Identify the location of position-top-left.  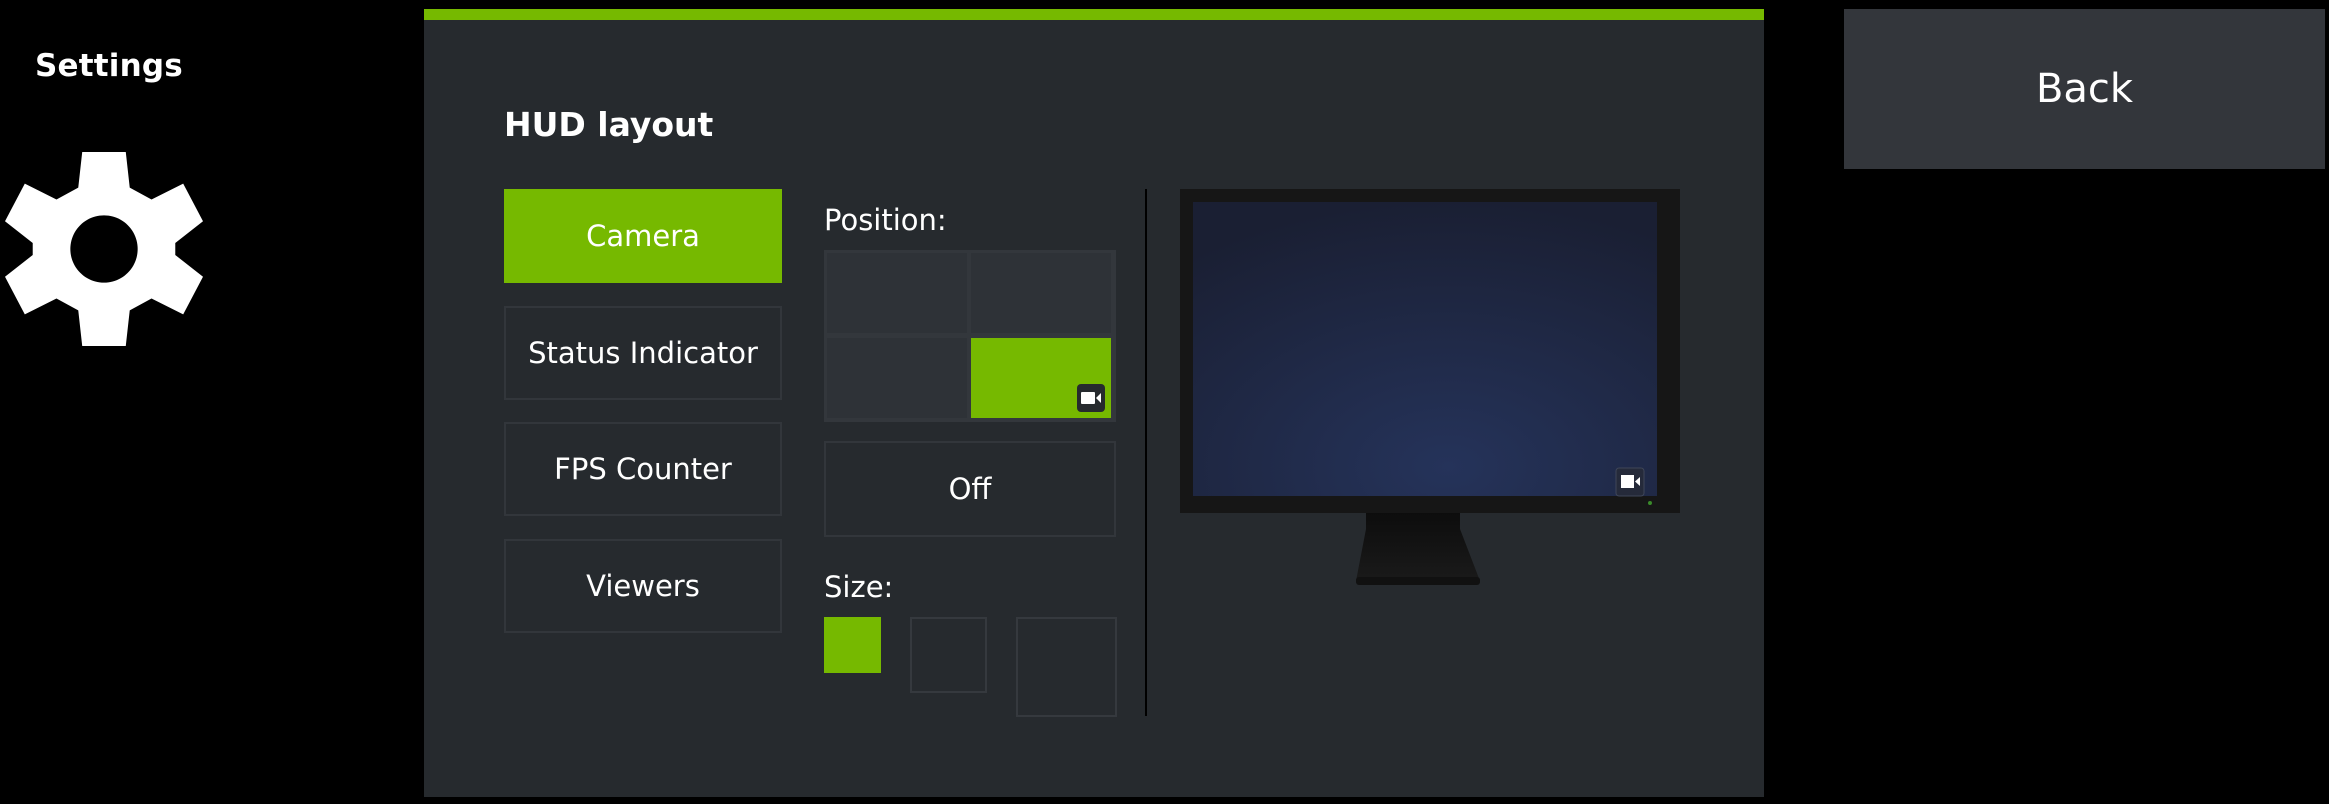
(897, 293).